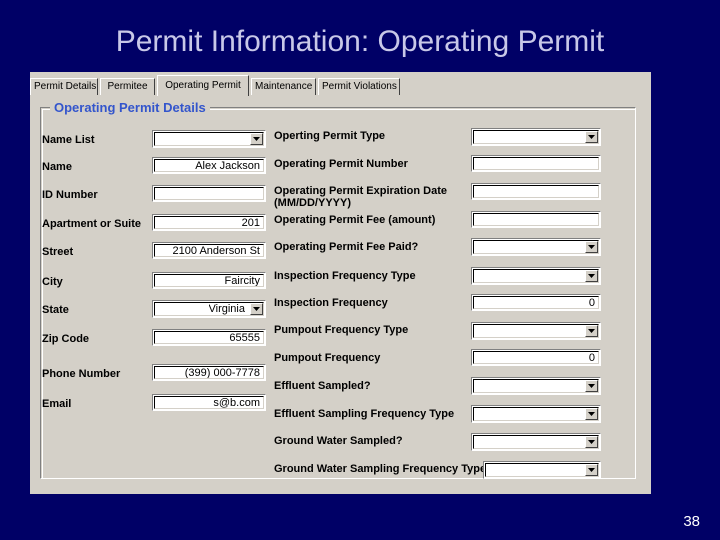 This screenshot has height=540, width=720. I want to click on input-name: Alex Jackson, so click(209, 165).